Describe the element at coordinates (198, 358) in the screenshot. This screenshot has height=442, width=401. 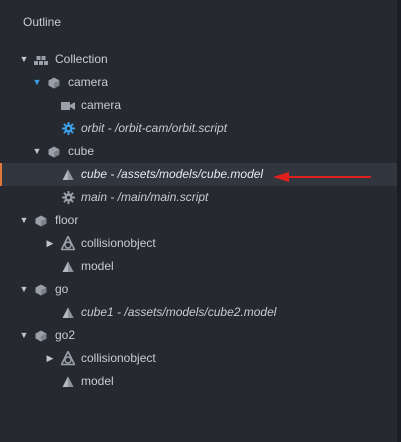
I see `tree-row-go2-collisionobject: ▶ collisionobject` at that location.